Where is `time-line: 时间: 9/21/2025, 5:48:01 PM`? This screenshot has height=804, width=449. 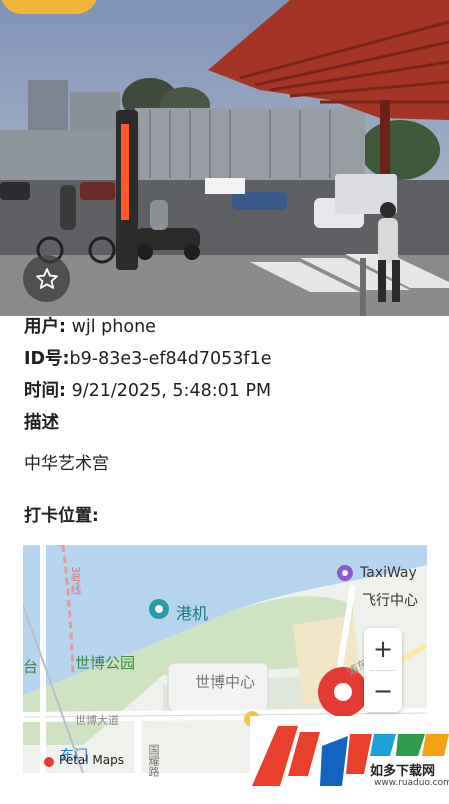 time-line: 时间: 9/21/2025, 5:48:01 PM is located at coordinates (147, 391).